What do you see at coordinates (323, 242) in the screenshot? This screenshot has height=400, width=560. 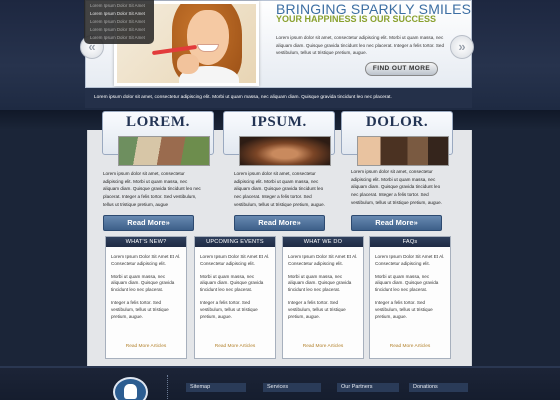 I see `box-heading: WHAT WE DO` at bounding box center [323, 242].